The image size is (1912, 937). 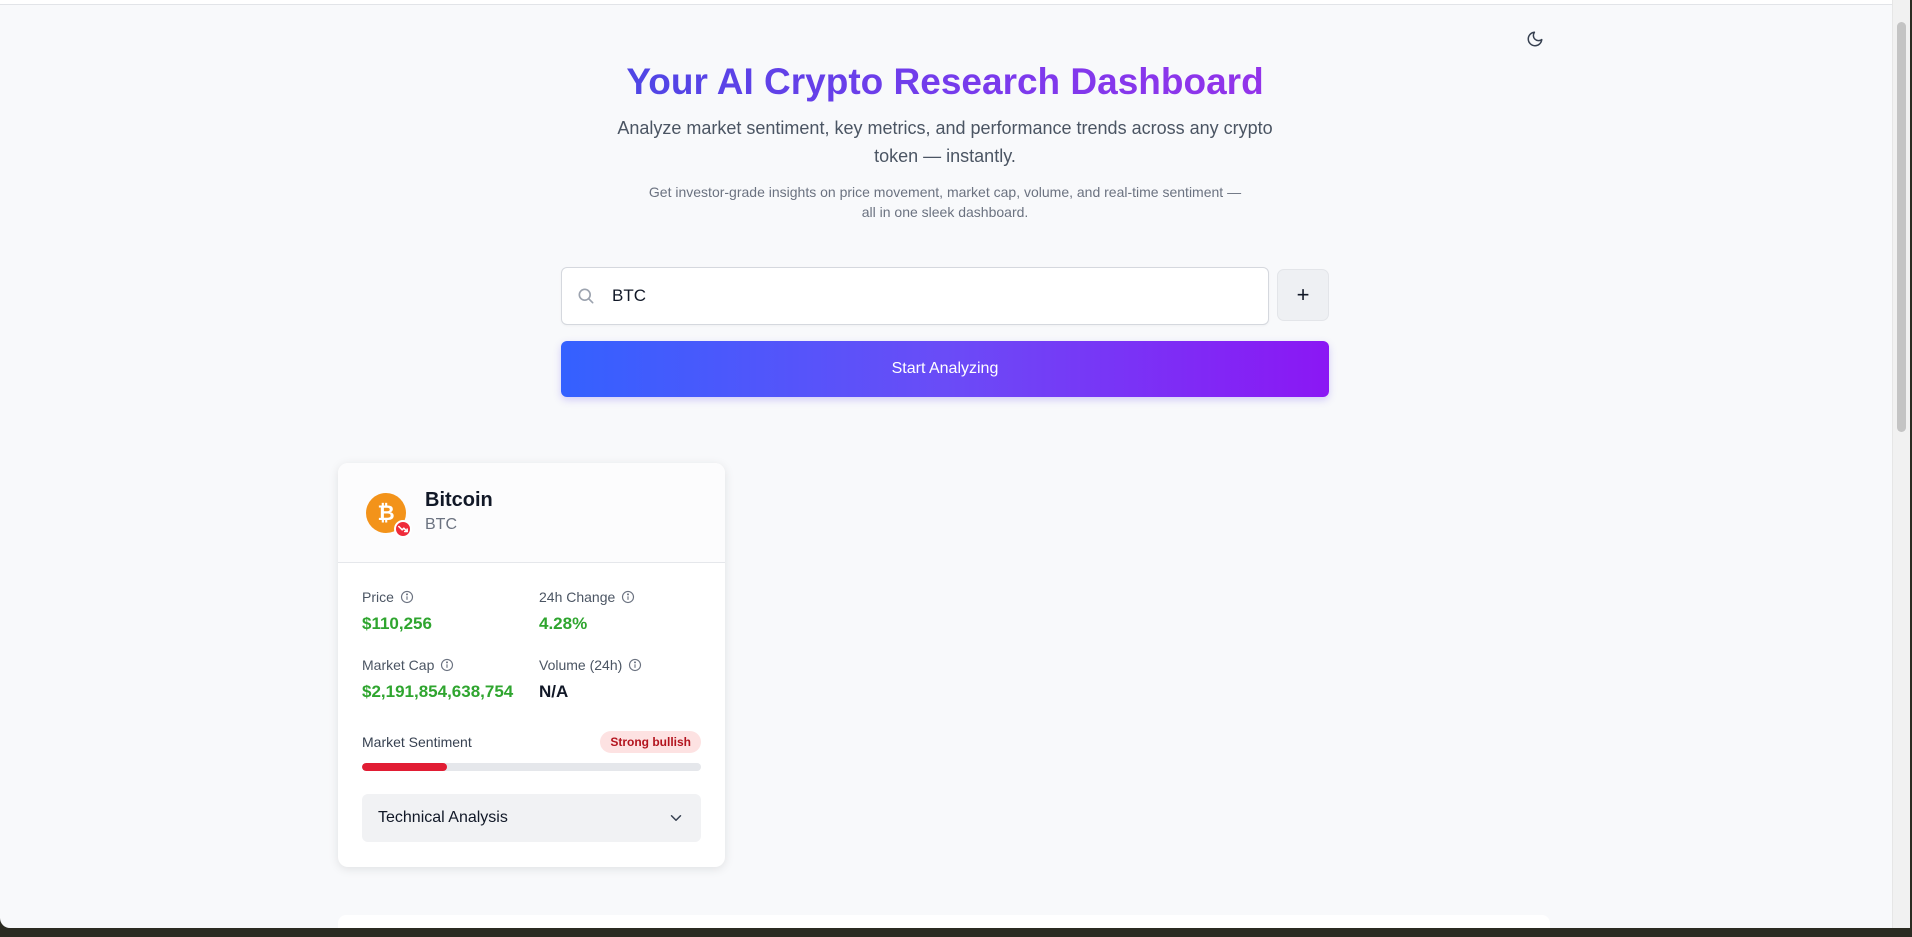 What do you see at coordinates (531, 818) in the screenshot?
I see `technical-analysis-toggle: Technical Analysis` at bounding box center [531, 818].